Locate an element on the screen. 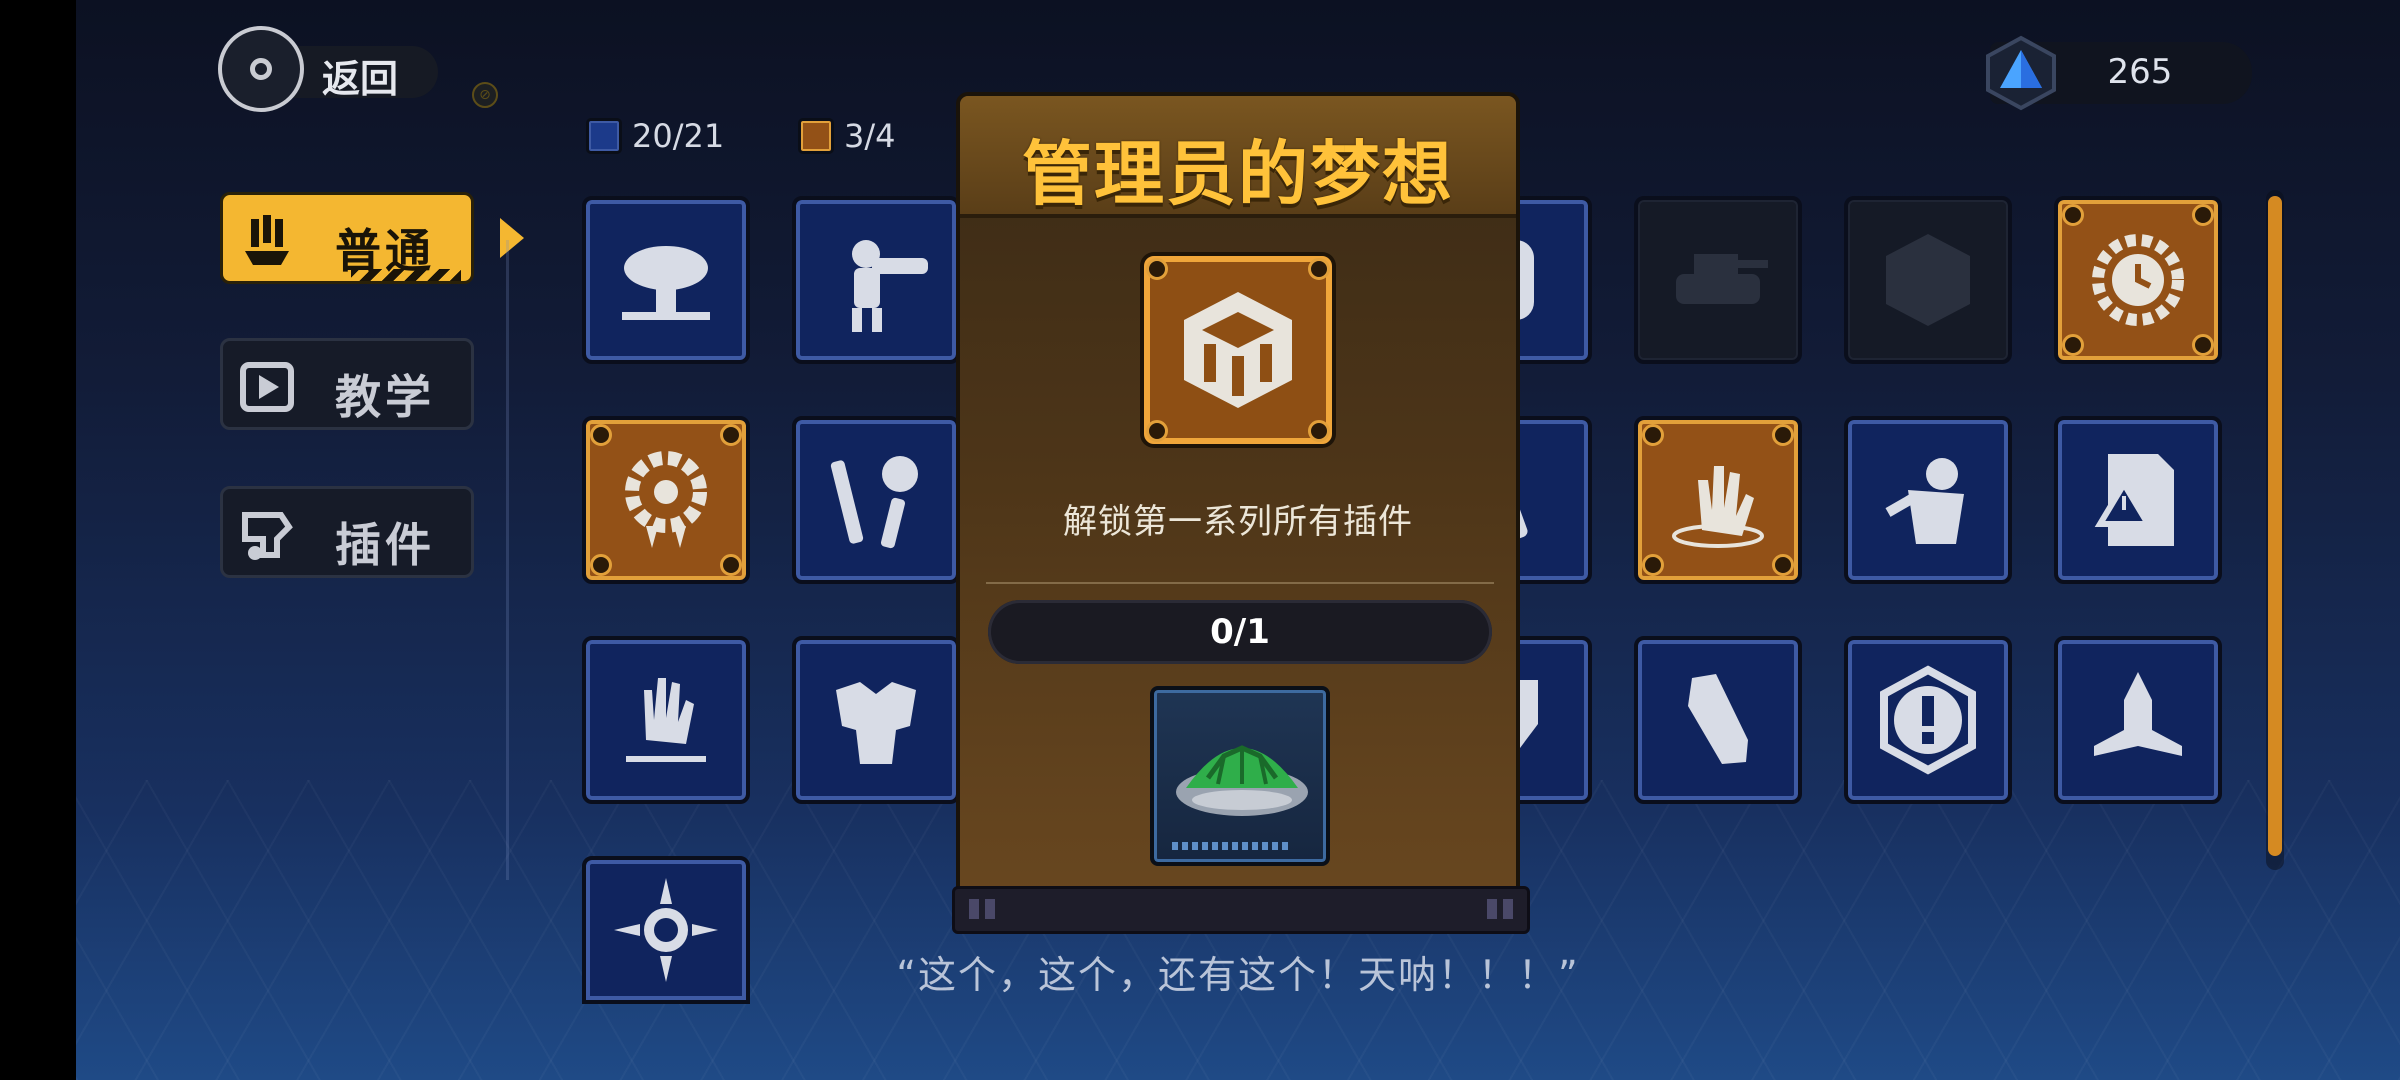  achievement-tile-armor is located at coordinates (876, 720).